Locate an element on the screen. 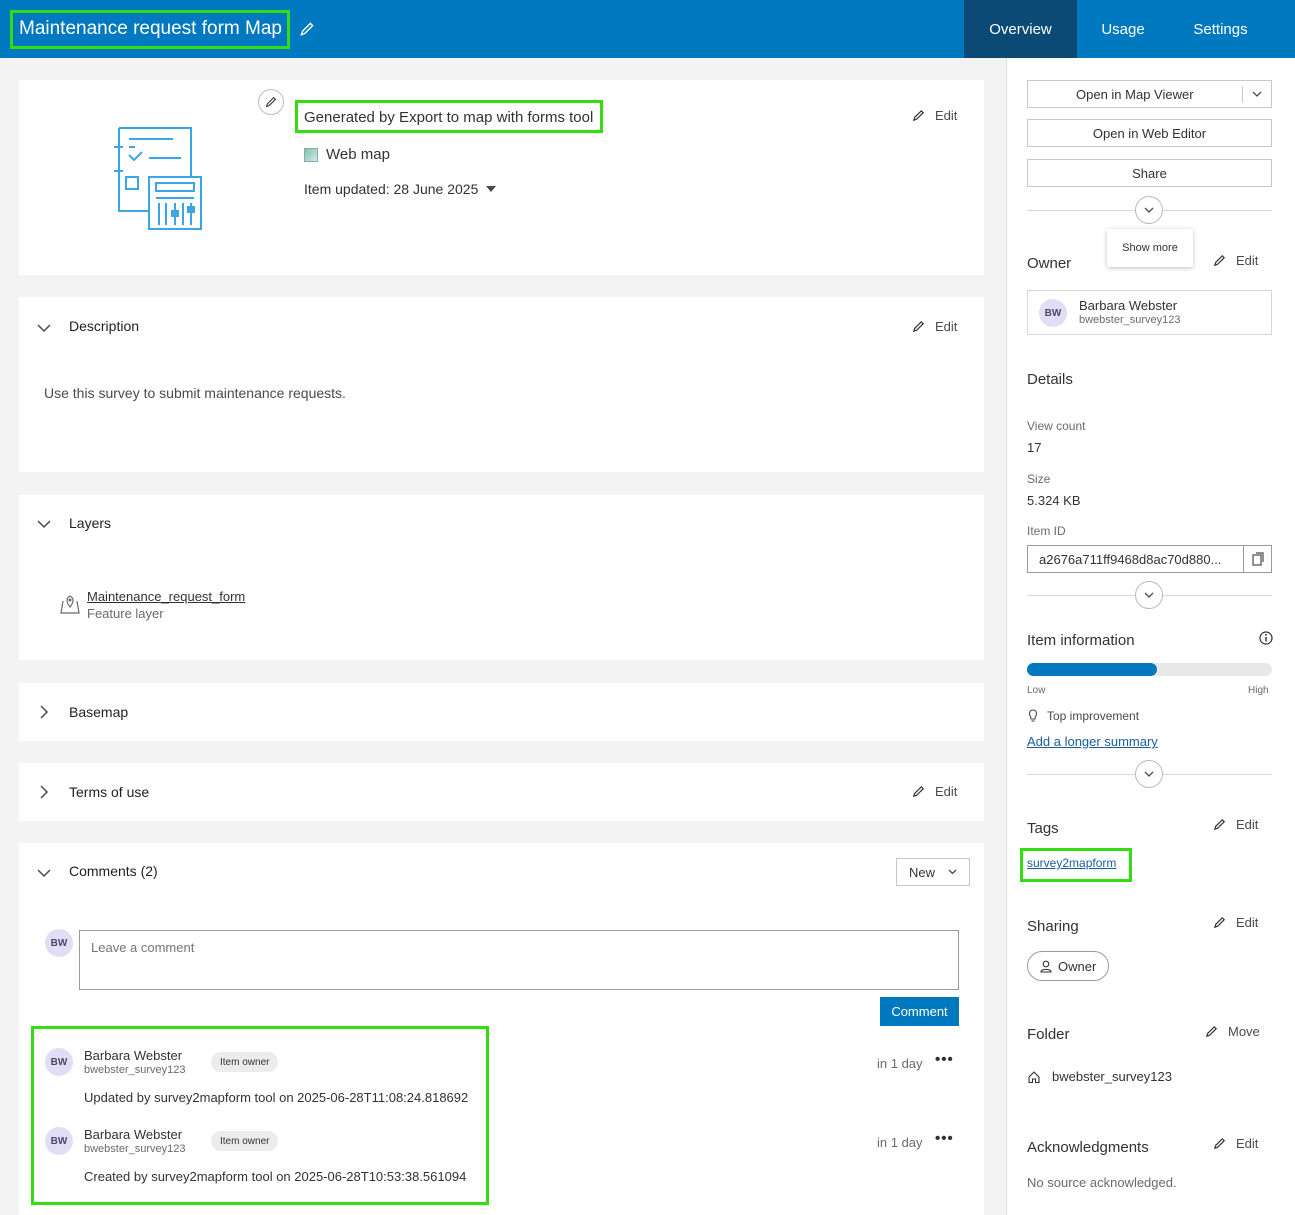 The width and height of the screenshot is (1295, 1215). page-title: Maintenance request form Map is located at coordinates (150, 28).